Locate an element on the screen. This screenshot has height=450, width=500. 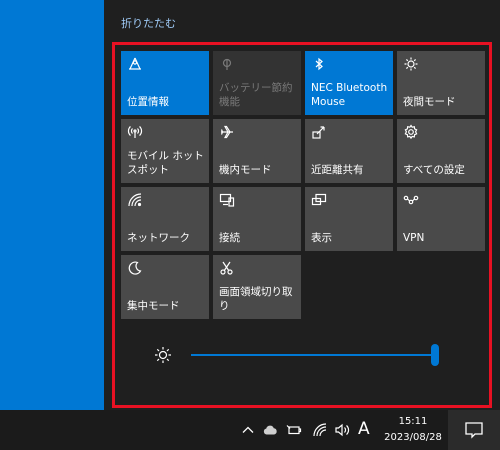
ime-mode-indicator: A is located at coordinates (364, 429).